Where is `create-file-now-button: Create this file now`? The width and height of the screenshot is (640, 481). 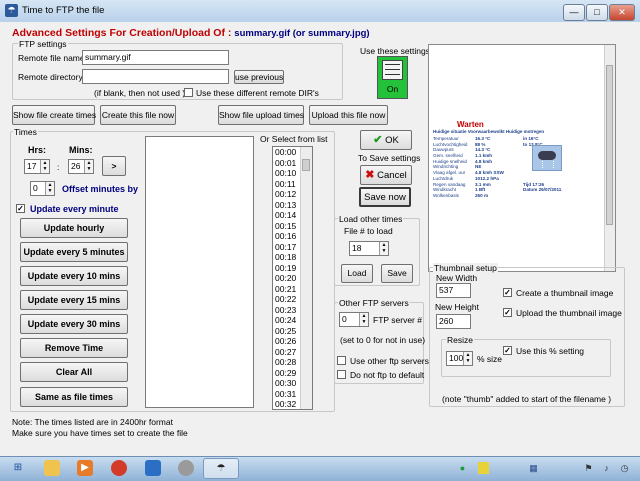
create-file-now-button: Create this file now is located at coordinates (138, 115).